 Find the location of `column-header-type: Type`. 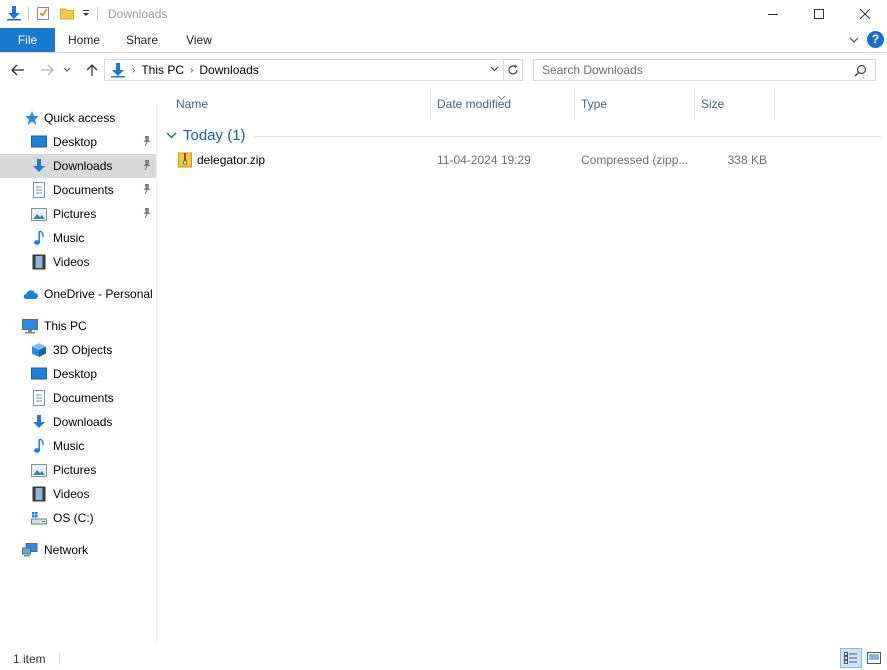

column-header-type: Type is located at coordinates (635, 104).